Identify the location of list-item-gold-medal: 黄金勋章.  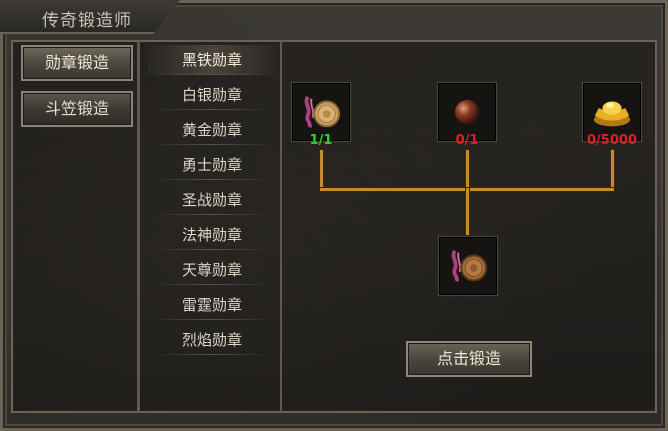
(212, 130).